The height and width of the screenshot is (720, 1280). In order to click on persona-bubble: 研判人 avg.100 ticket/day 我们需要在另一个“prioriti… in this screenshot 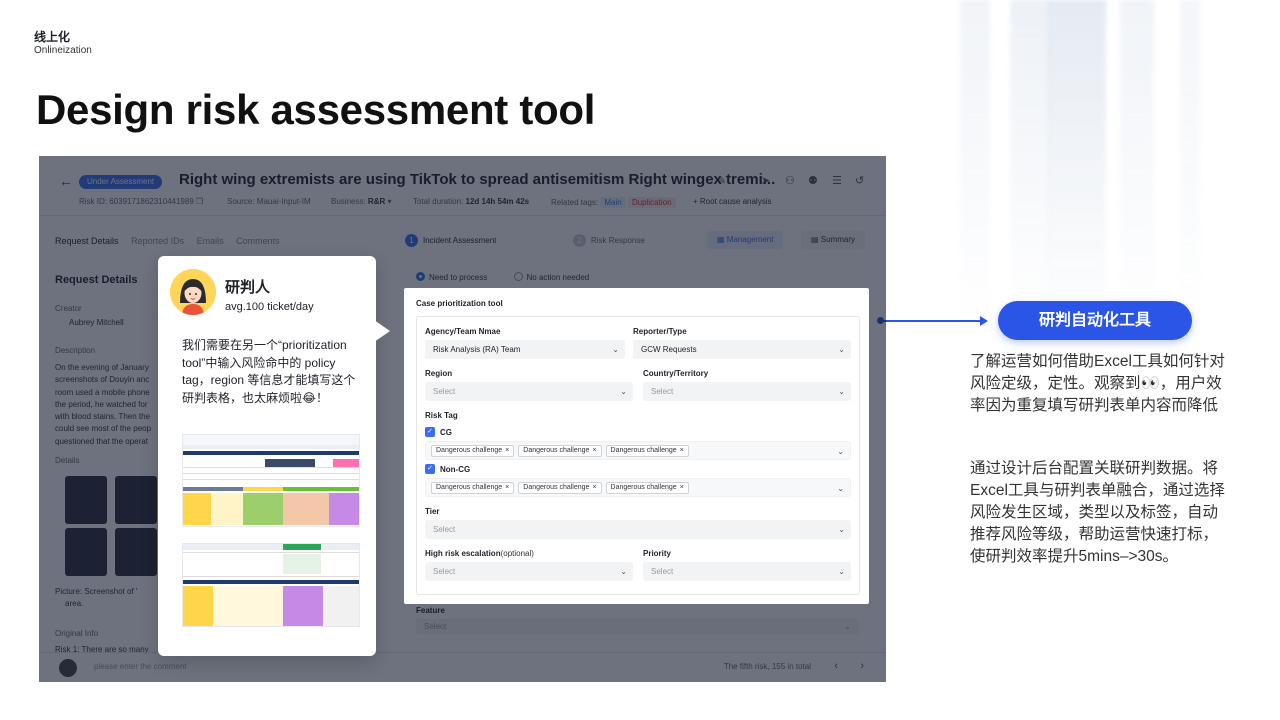, I will do `click(274, 456)`.